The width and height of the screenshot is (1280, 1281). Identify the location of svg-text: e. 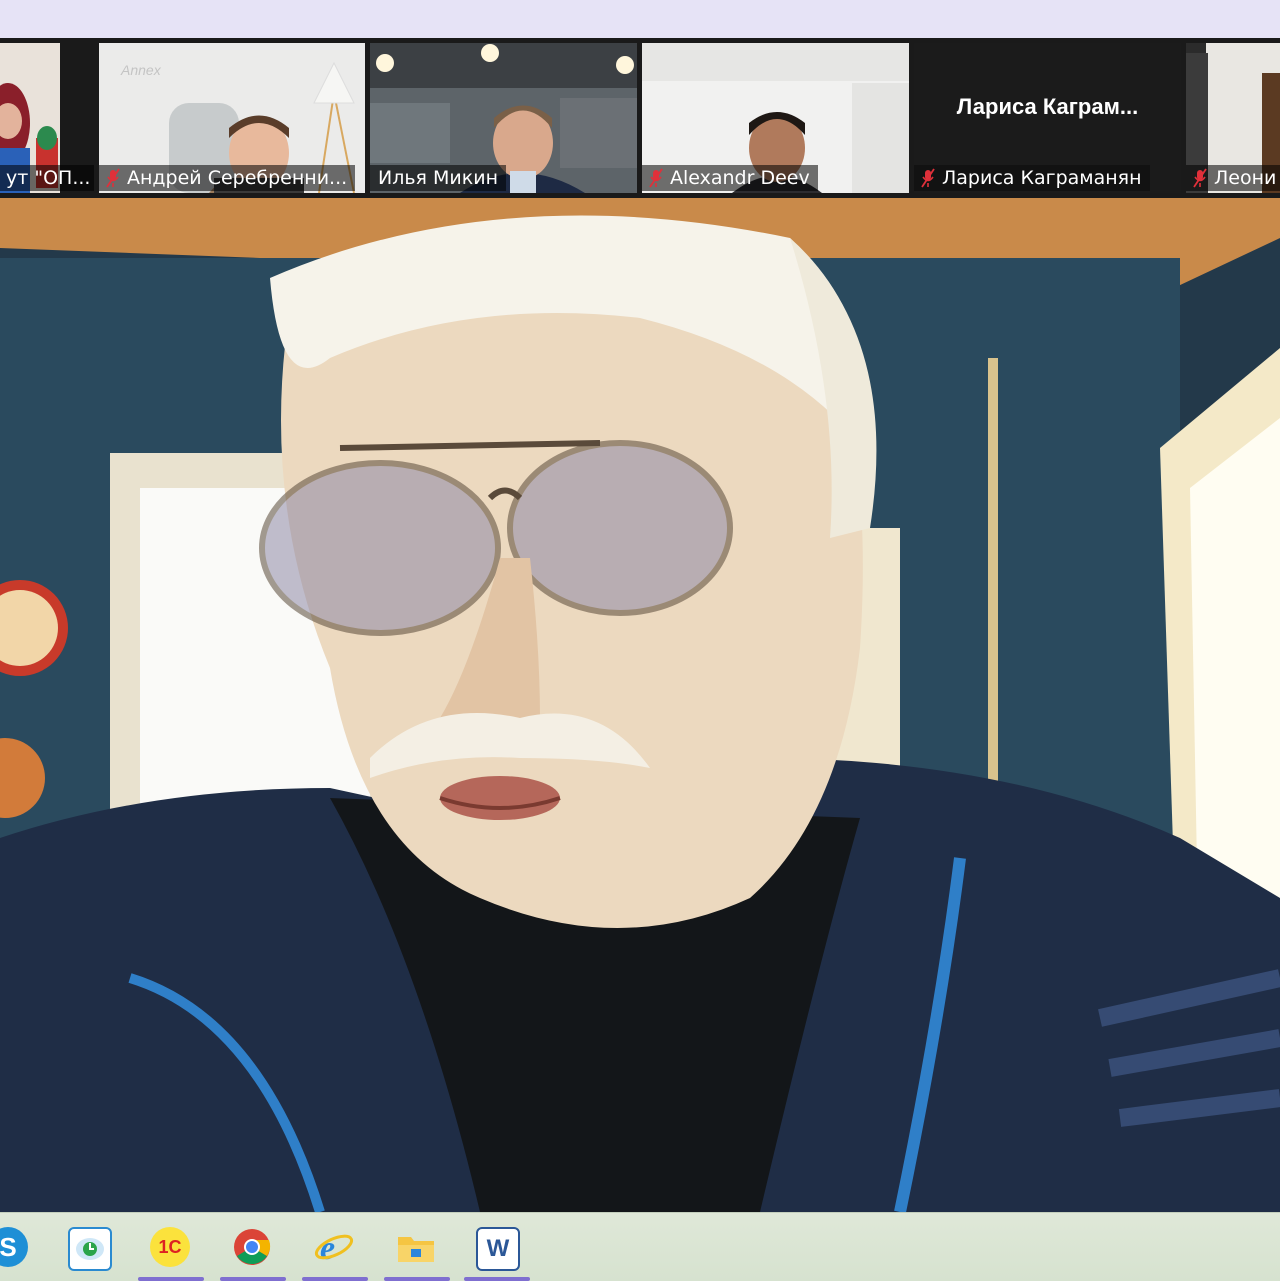
(327, 1248).